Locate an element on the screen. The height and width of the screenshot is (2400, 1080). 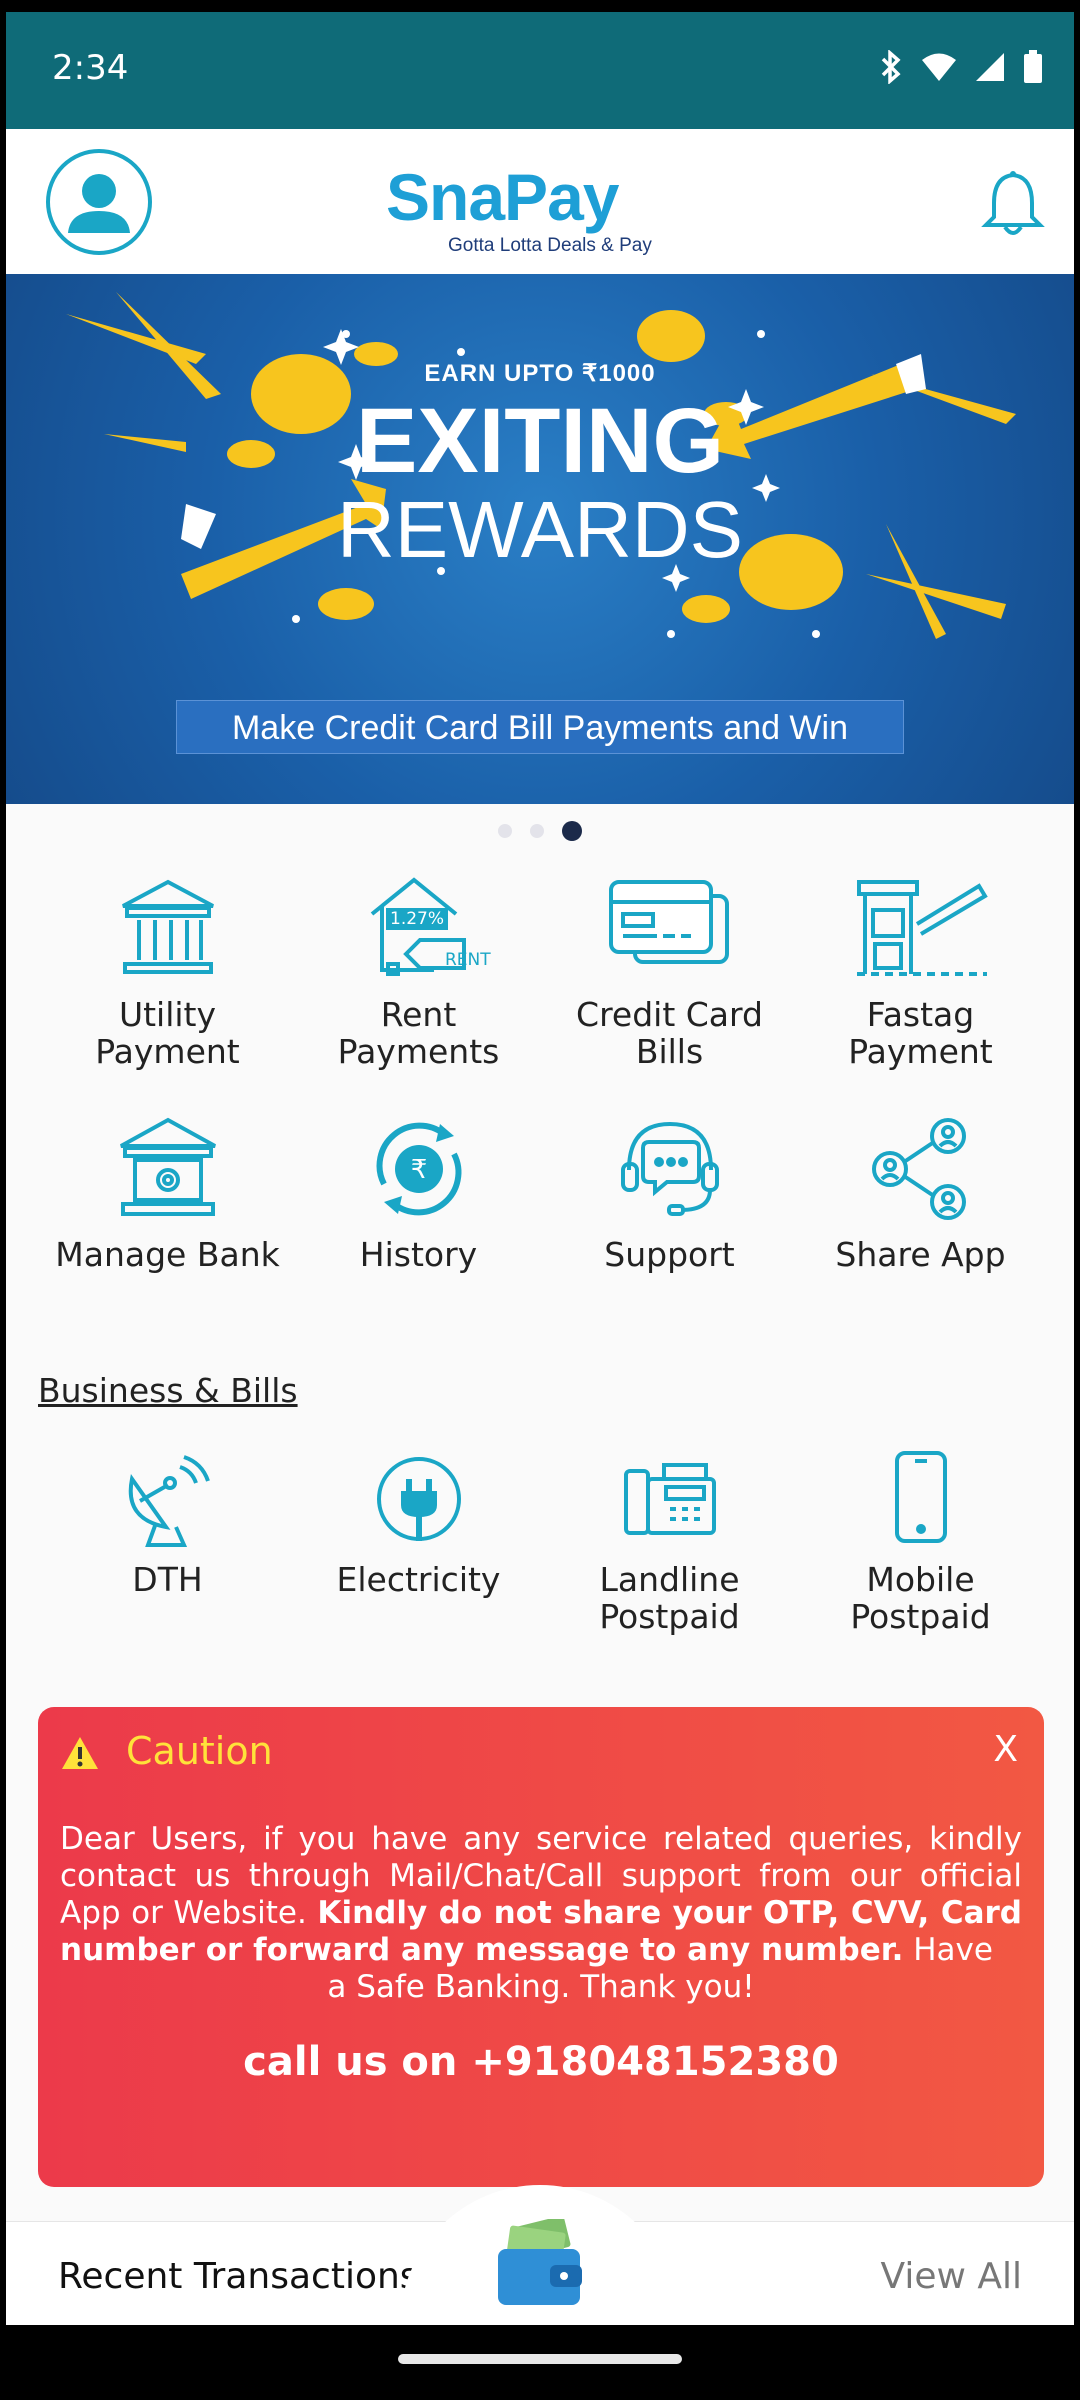
battery-icon is located at coordinates (1033, 66).